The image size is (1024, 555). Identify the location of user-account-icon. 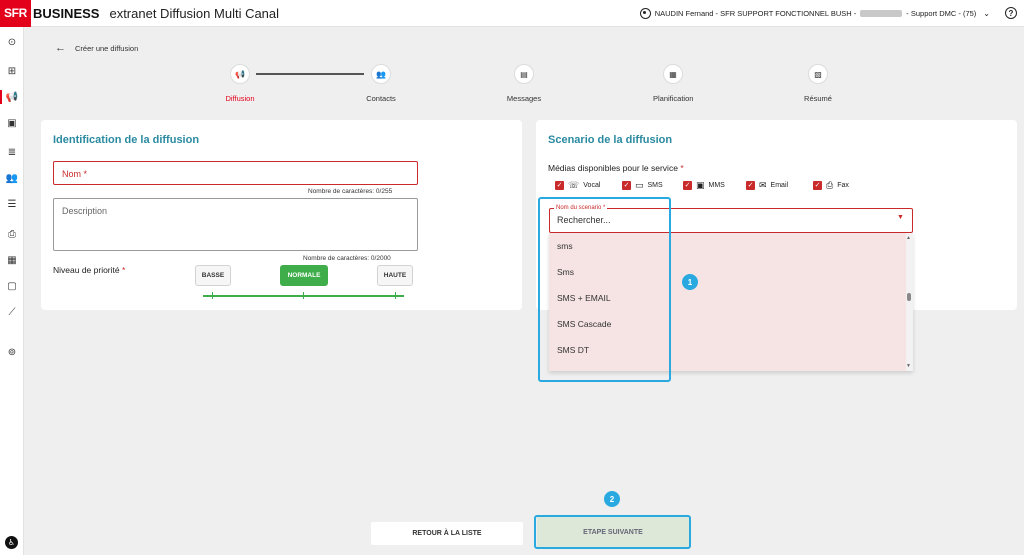
(645, 13).